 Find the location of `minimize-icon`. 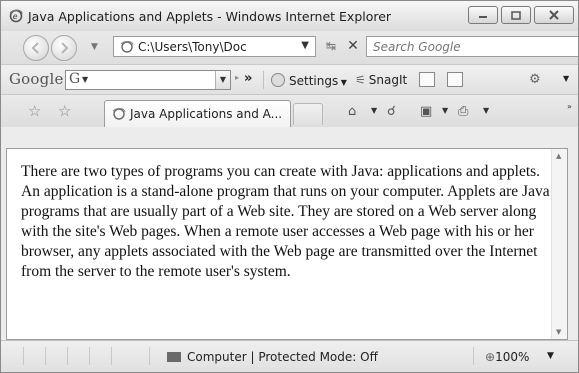

minimize-icon is located at coordinates (483, 17).